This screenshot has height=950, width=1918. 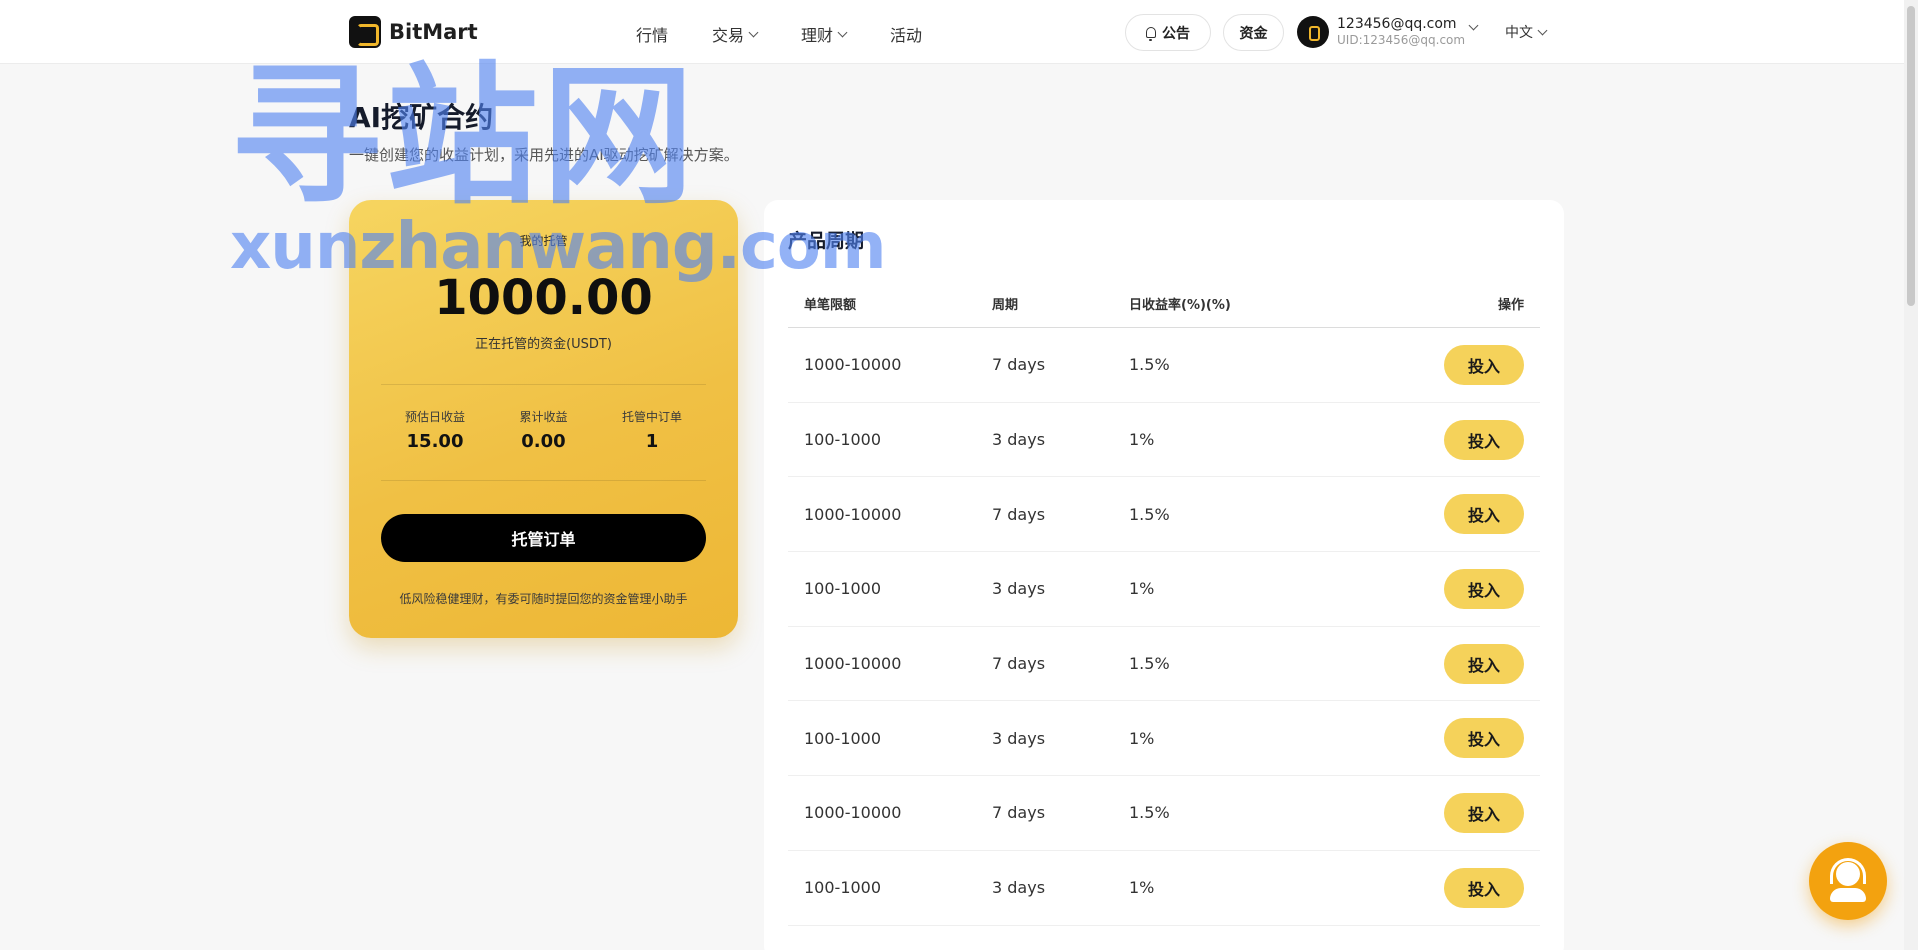 I want to click on stat-value: 1, so click(x=652, y=441).